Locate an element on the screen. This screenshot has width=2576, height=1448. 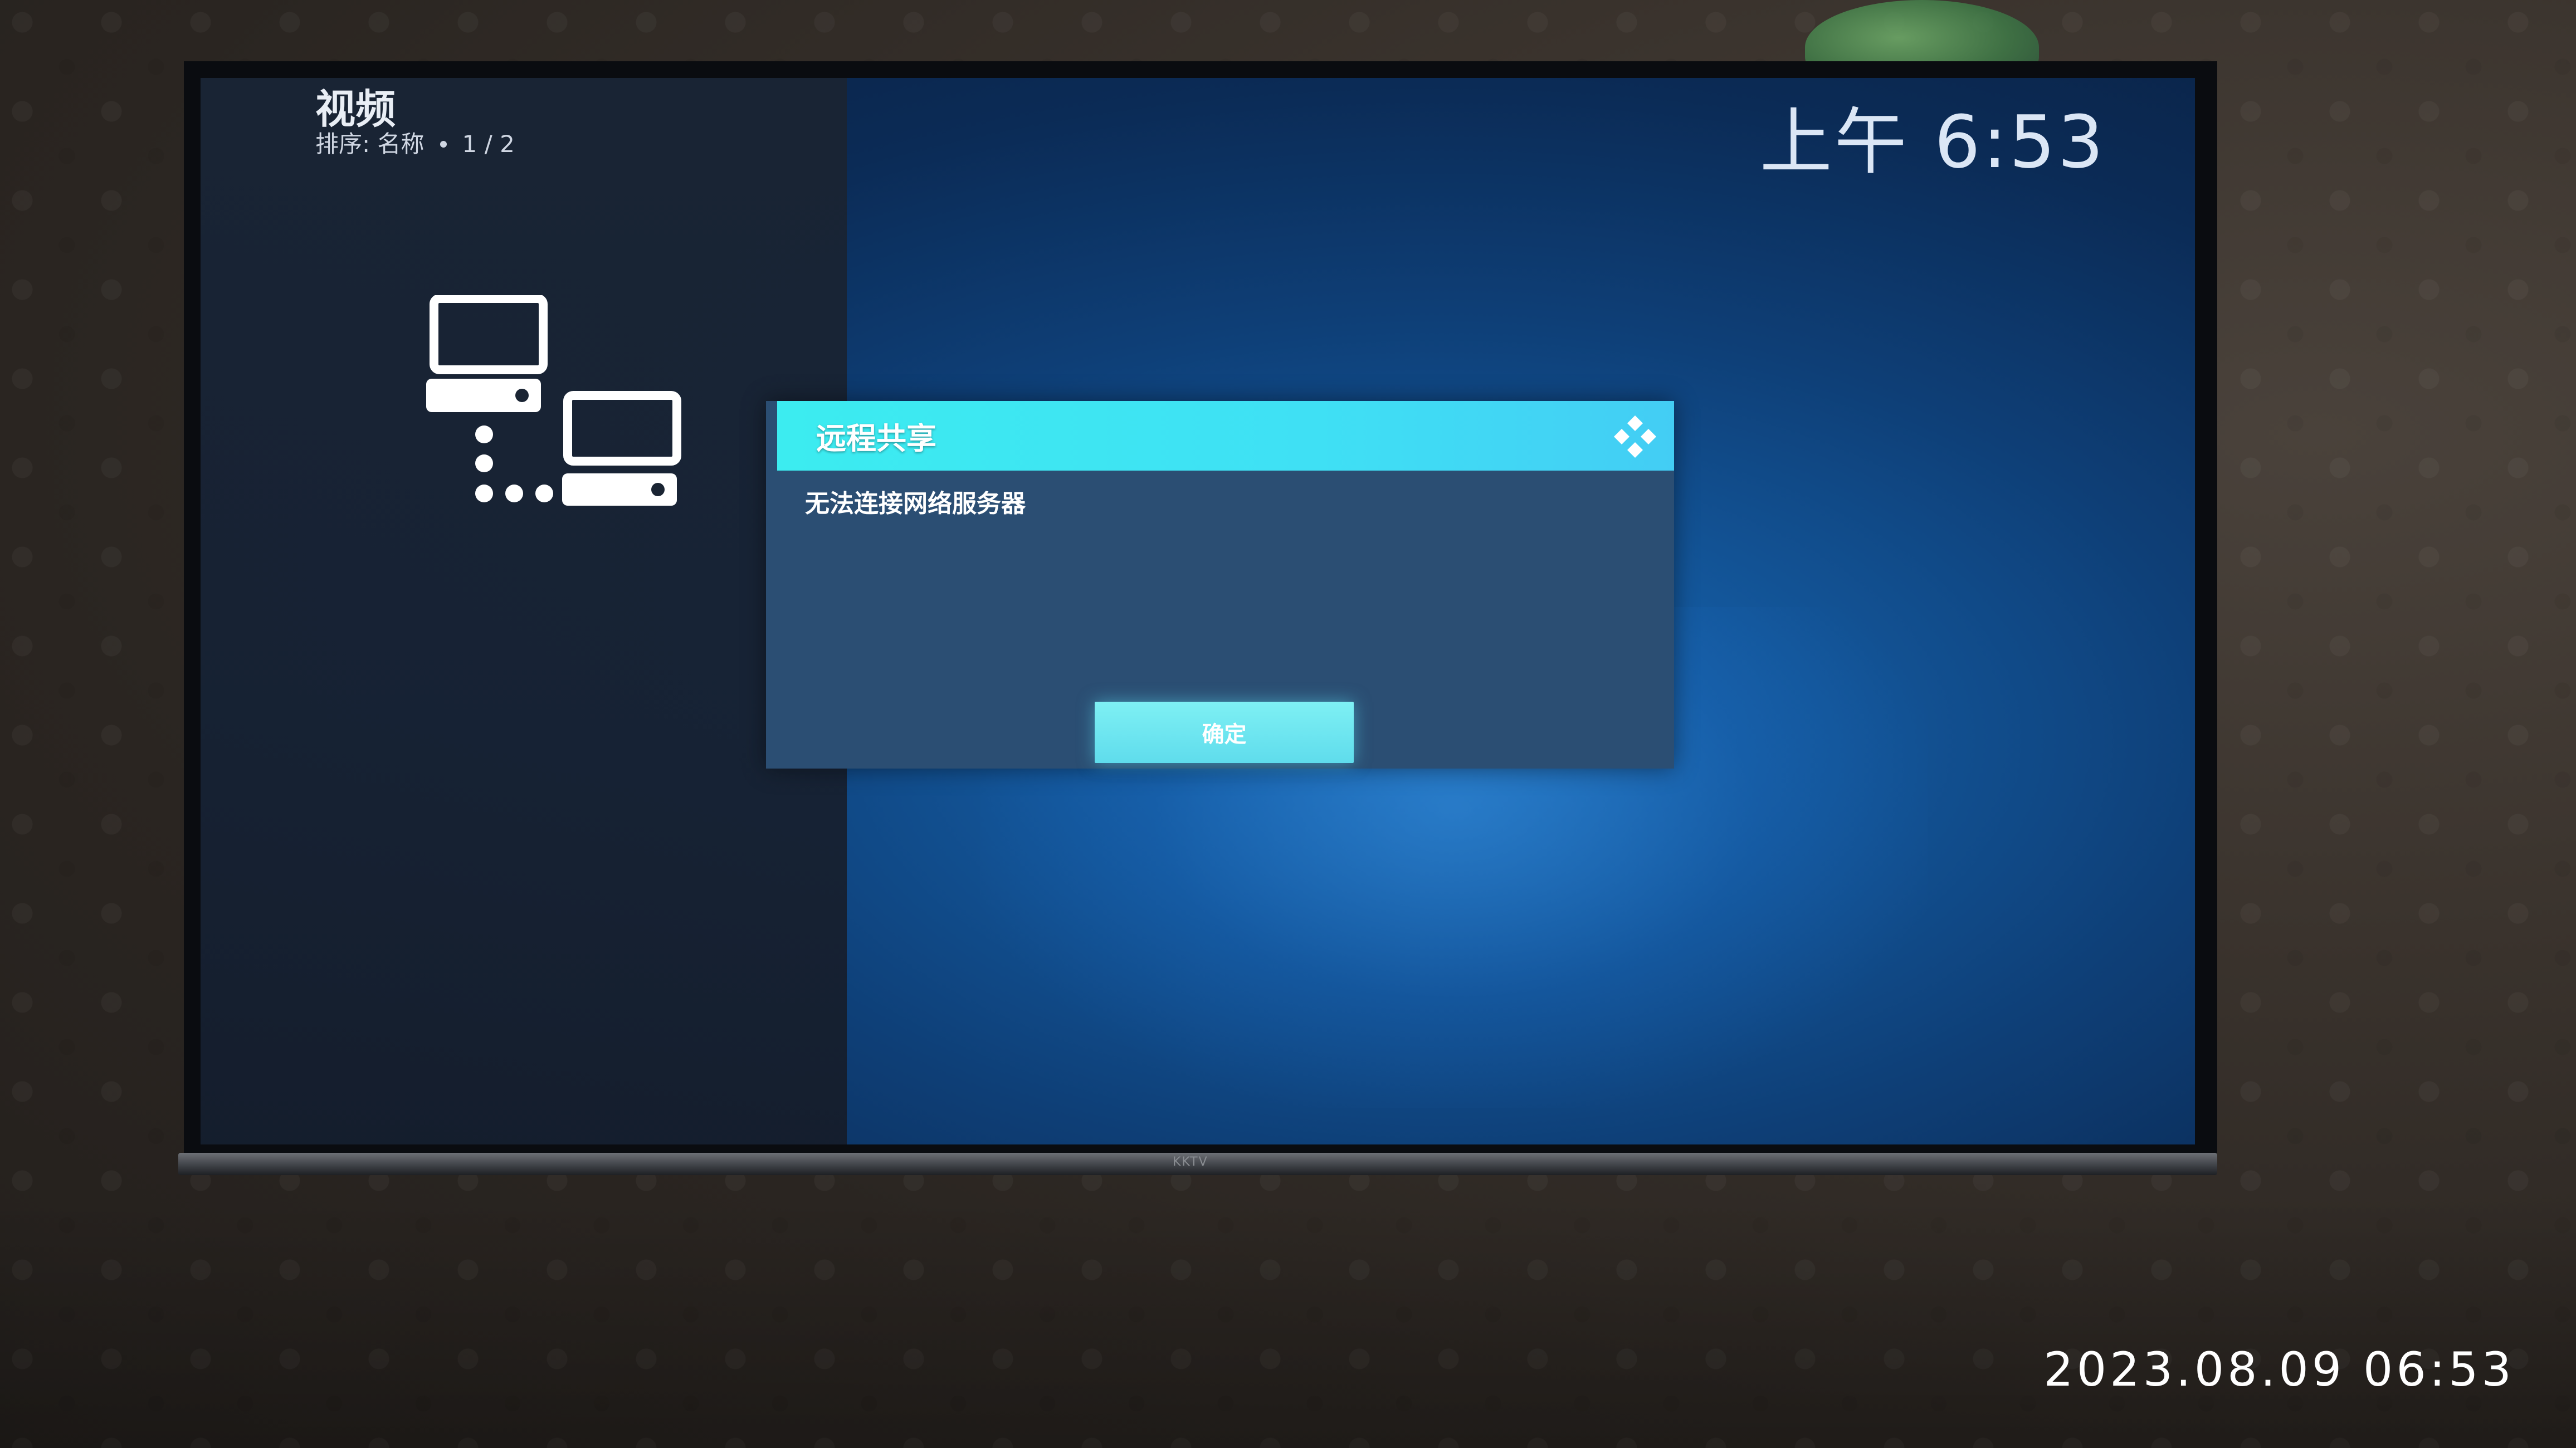
dialog-message: 无法连接网络服务器 is located at coordinates (915, 504).